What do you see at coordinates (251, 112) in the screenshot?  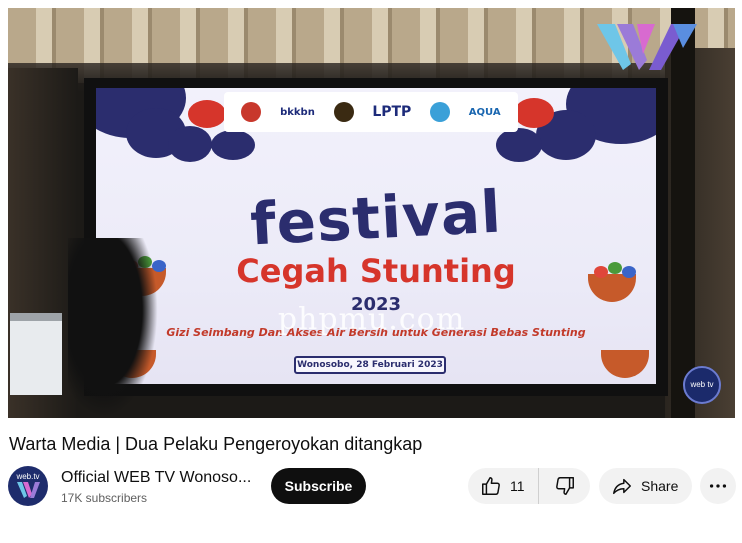 I see `regency-emblem-icon` at bounding box center [251, 112].